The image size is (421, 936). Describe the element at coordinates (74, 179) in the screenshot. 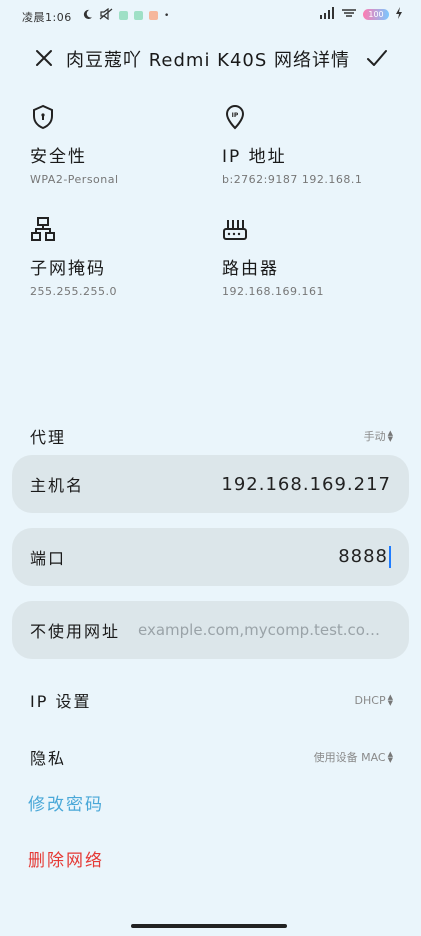

I see `security-value: WPA2-Personal` at that location.